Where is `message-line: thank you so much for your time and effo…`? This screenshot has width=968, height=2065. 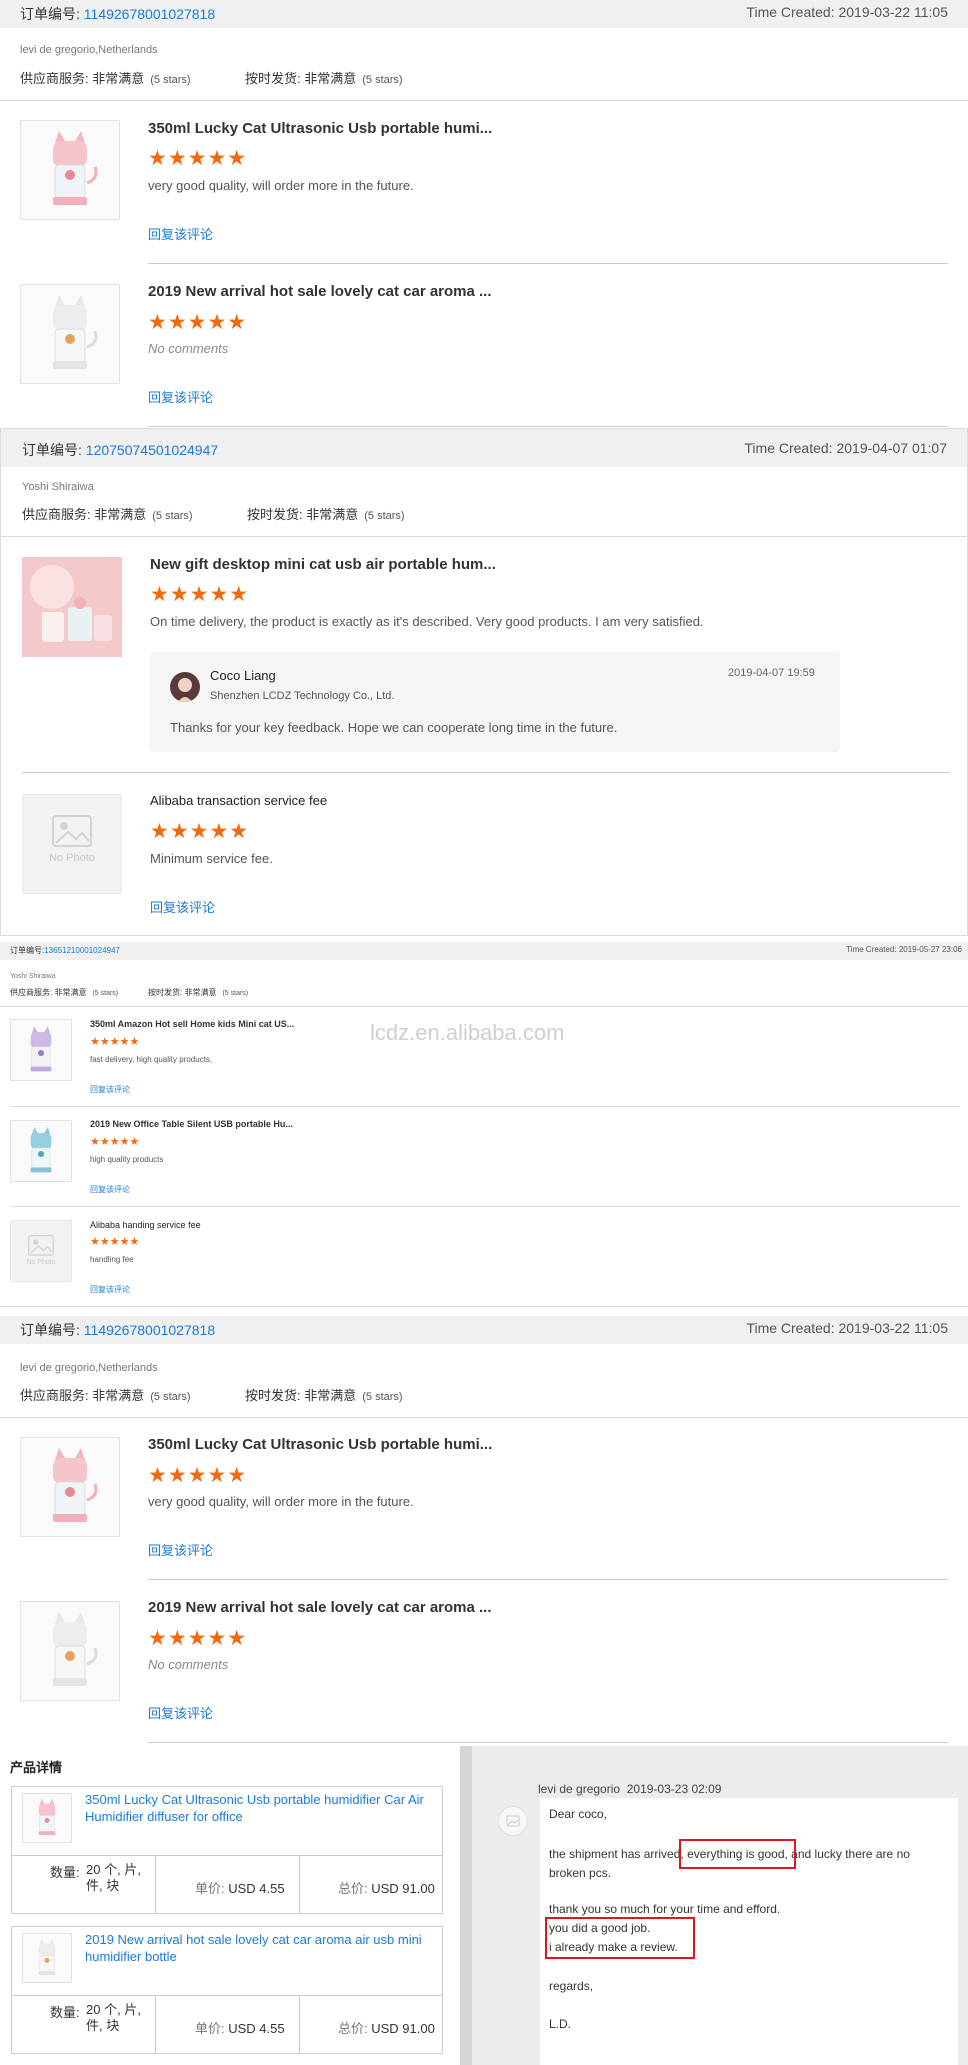 message-line: thank you so much for your time and effo… is located at coordinates (665, 1909).